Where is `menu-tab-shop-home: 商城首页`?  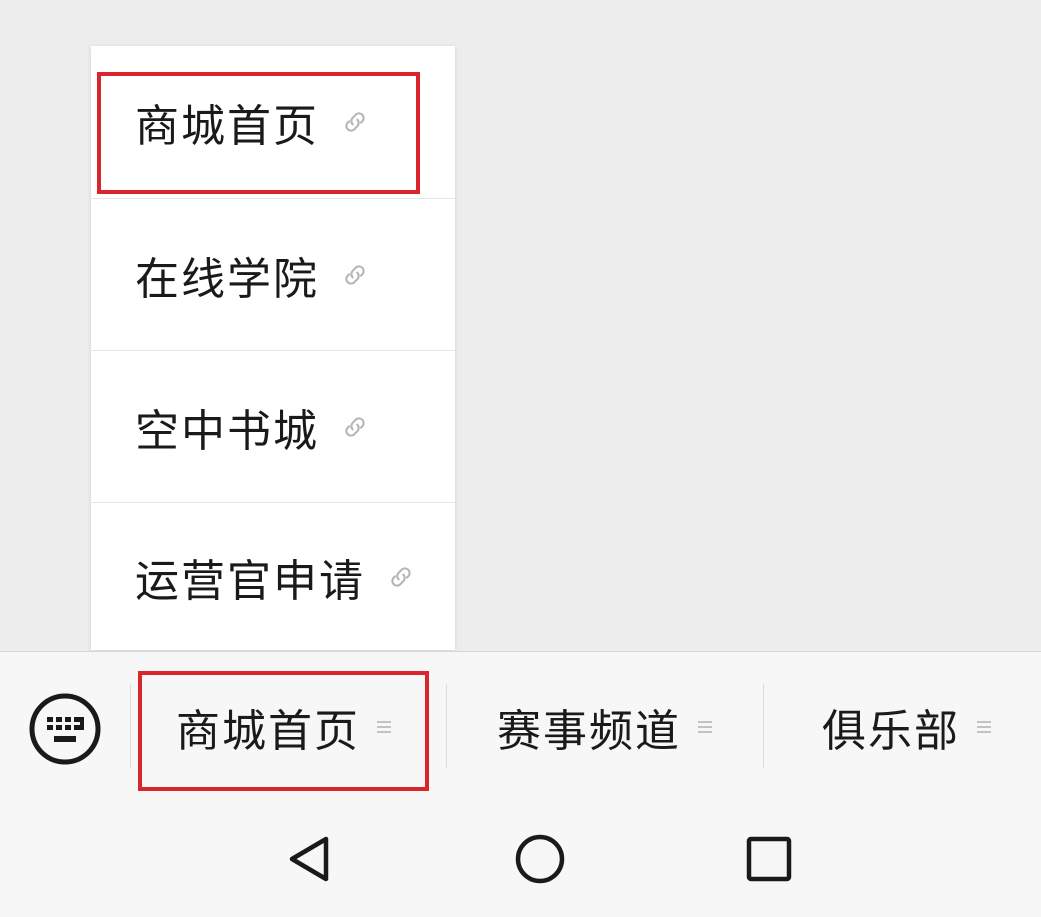 menu-tab-shop-home: 商城首页 is located at coordinates (284, 727).